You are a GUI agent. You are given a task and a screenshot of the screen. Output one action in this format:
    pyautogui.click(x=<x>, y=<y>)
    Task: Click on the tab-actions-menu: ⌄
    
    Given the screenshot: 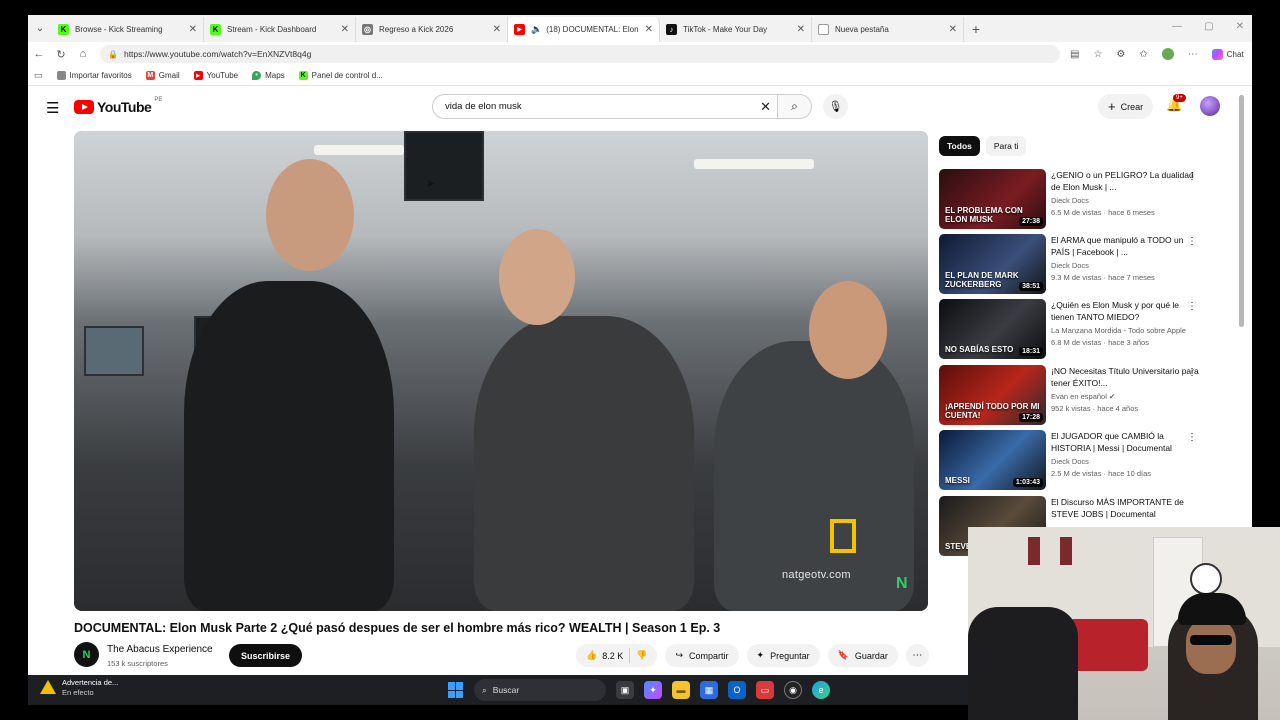 What is the action you would take?
    pyautogui.click(x=40, y=28)
    